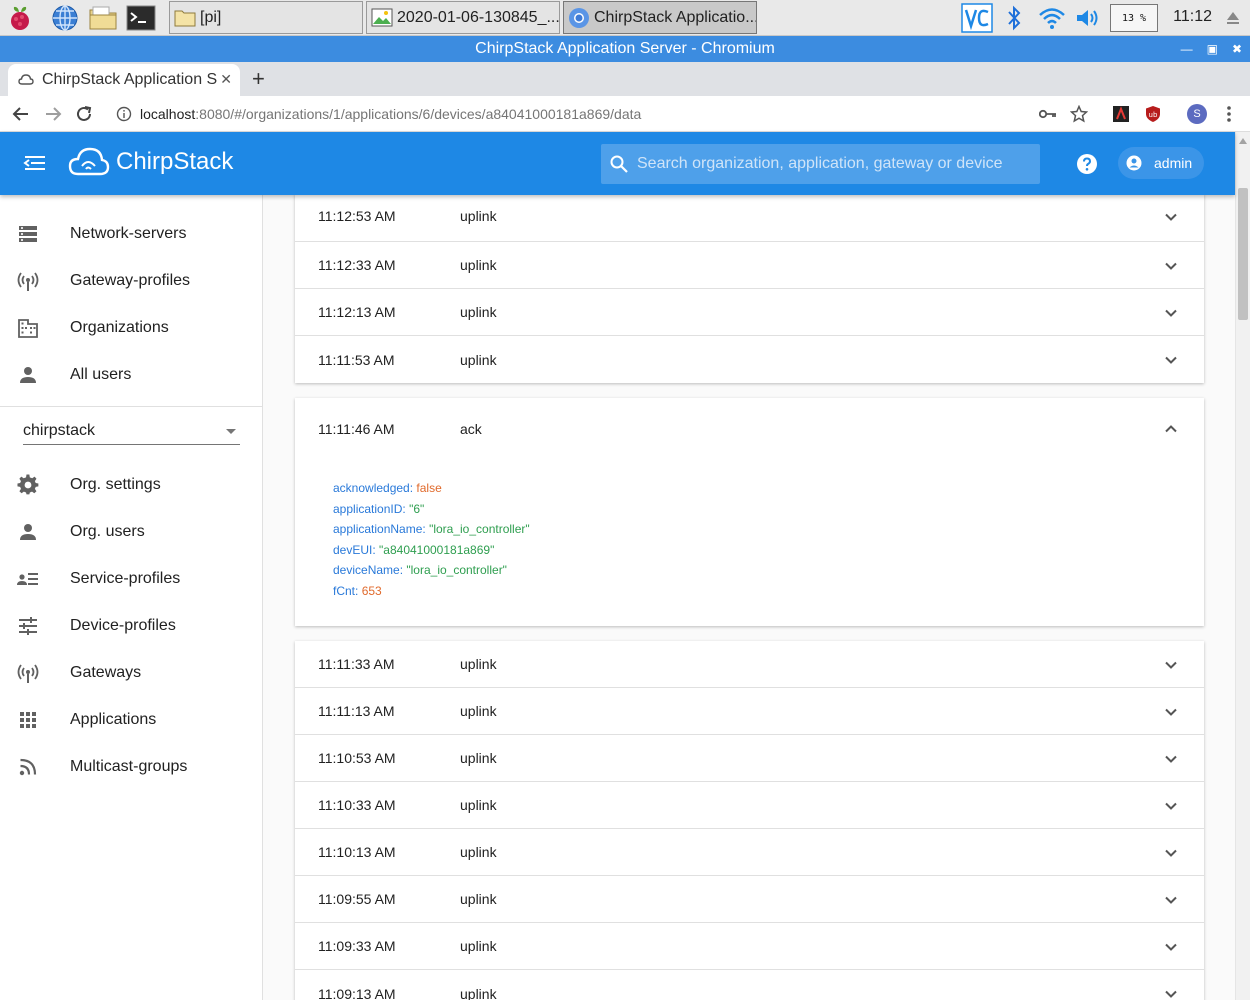 Image resolution: width=1250 pixels, height=1000 pixels. Describe the element at coordinates (832, 164) in the screenshot. I see `search-input` at that location.